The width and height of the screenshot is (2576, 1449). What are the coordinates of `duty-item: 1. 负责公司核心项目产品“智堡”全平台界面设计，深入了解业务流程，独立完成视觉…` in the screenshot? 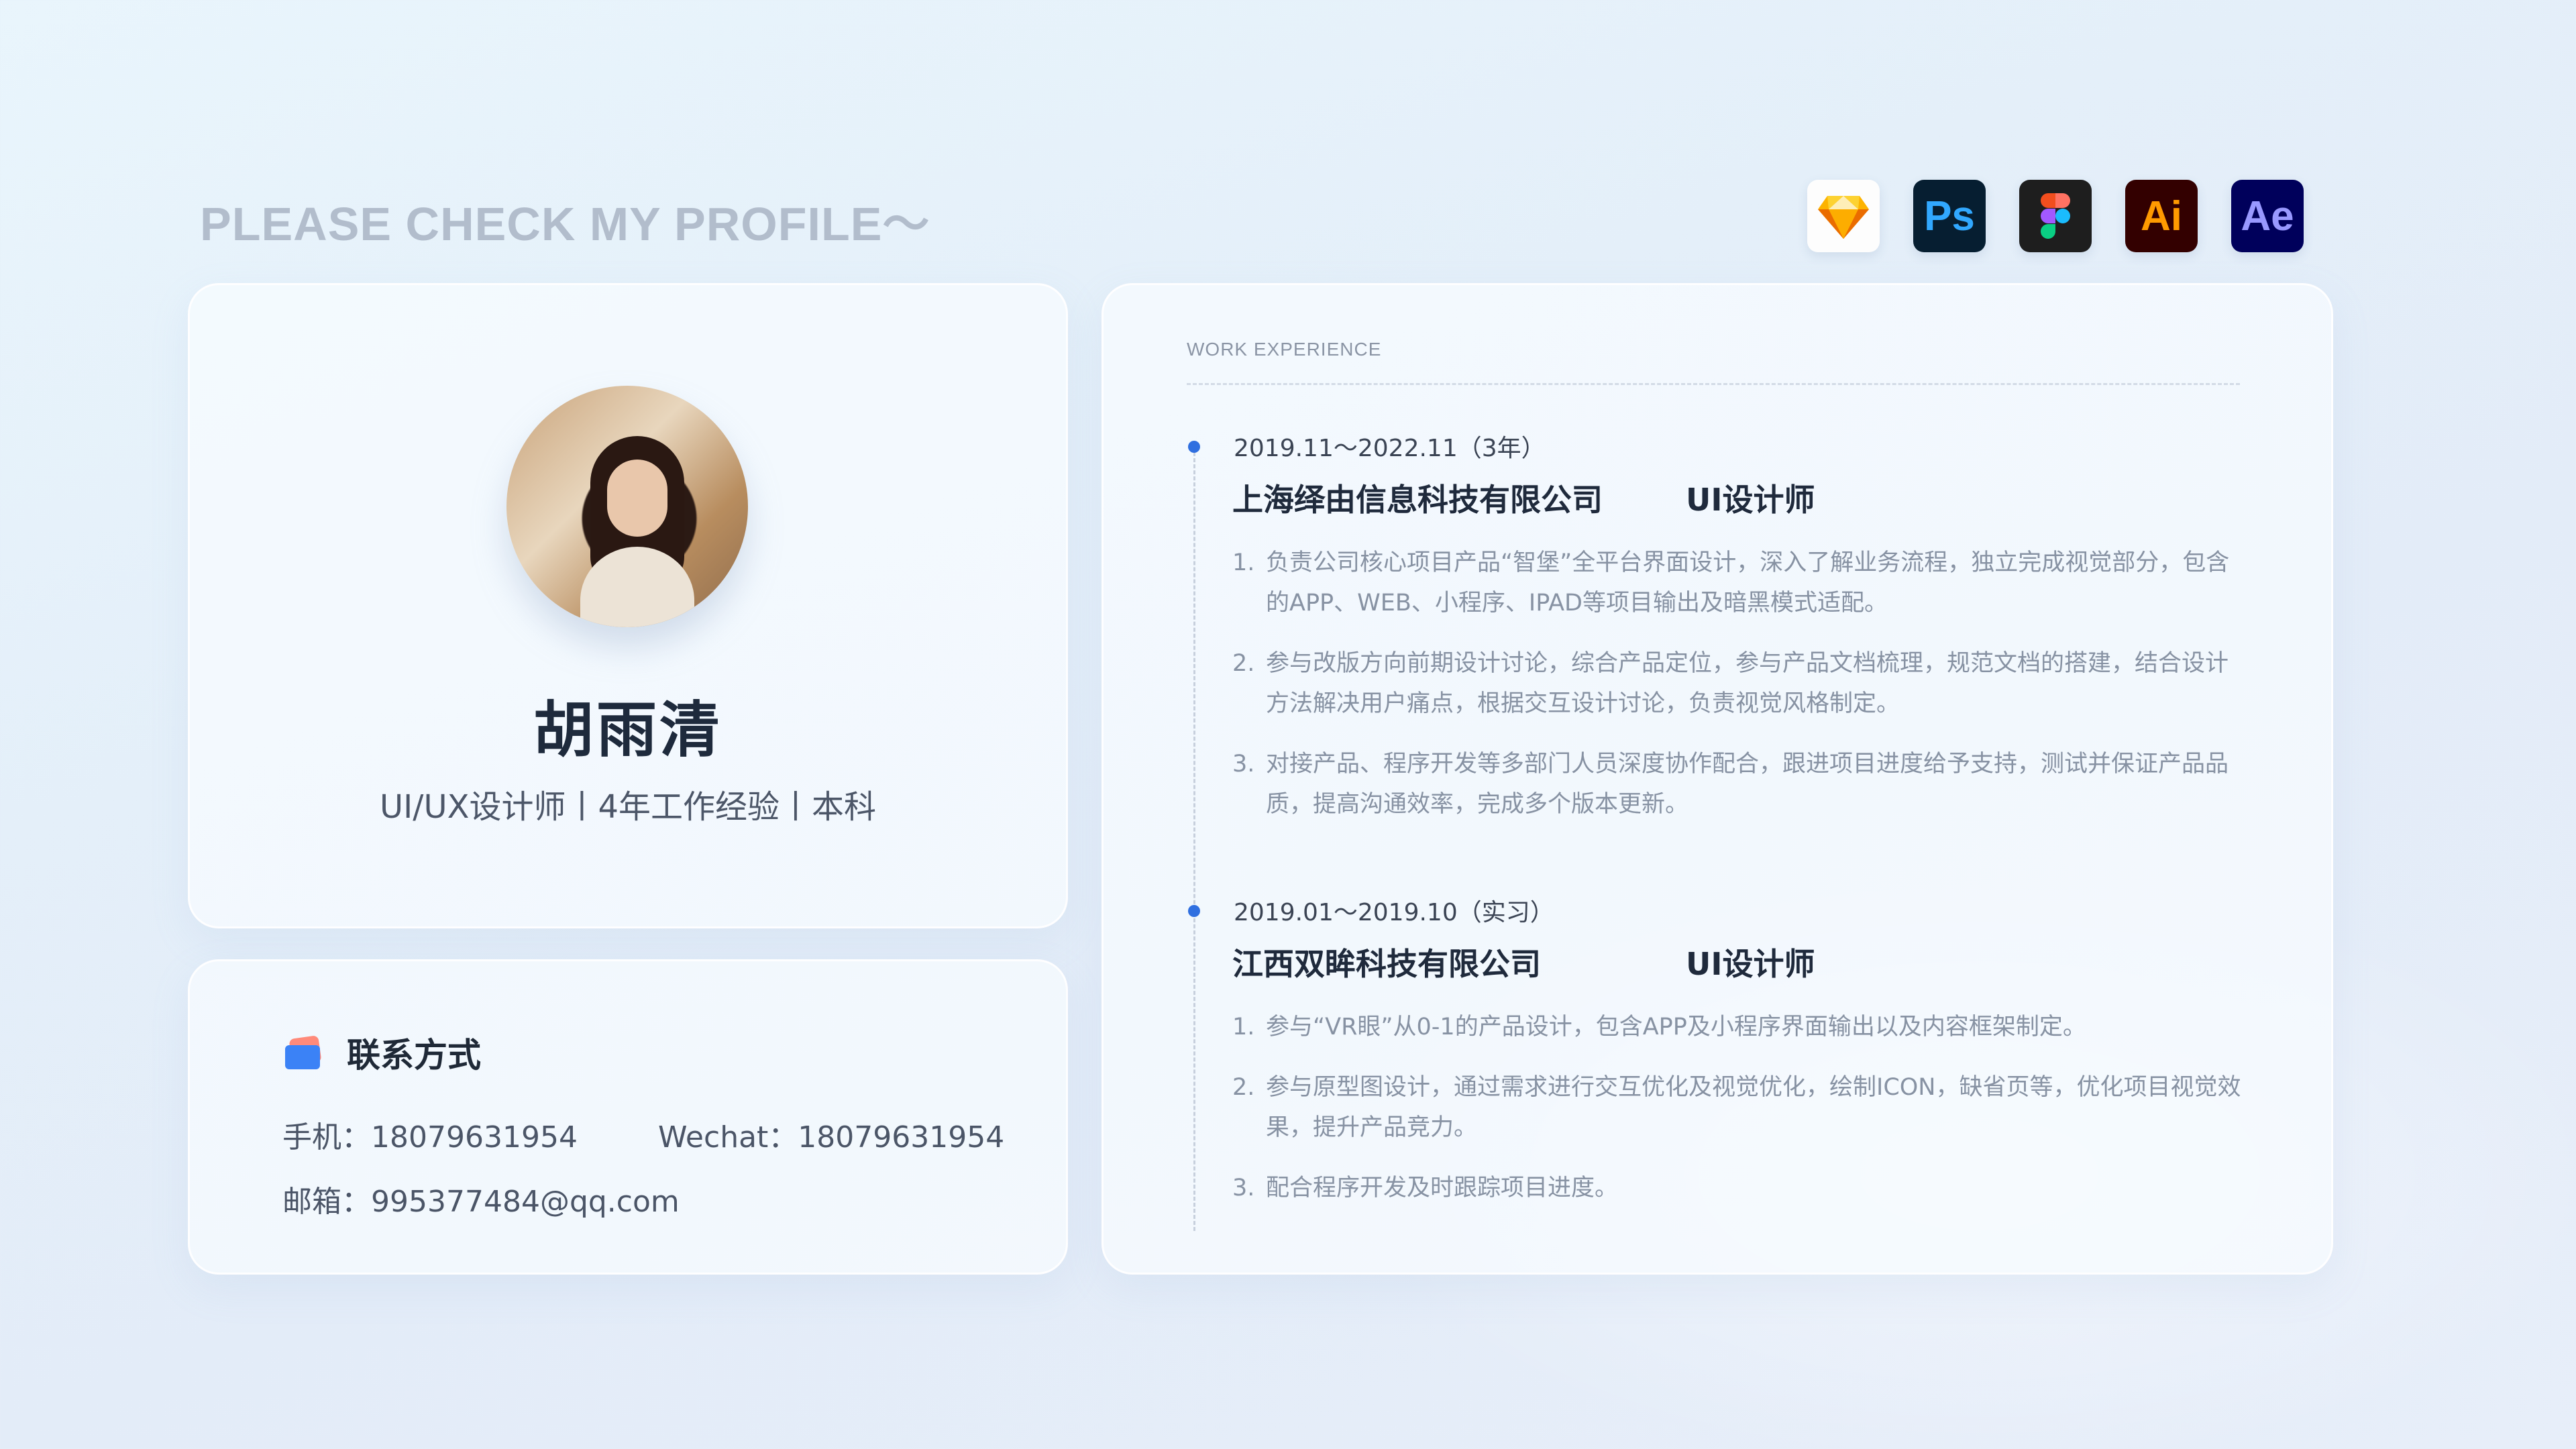 It's located at (1738, 583).